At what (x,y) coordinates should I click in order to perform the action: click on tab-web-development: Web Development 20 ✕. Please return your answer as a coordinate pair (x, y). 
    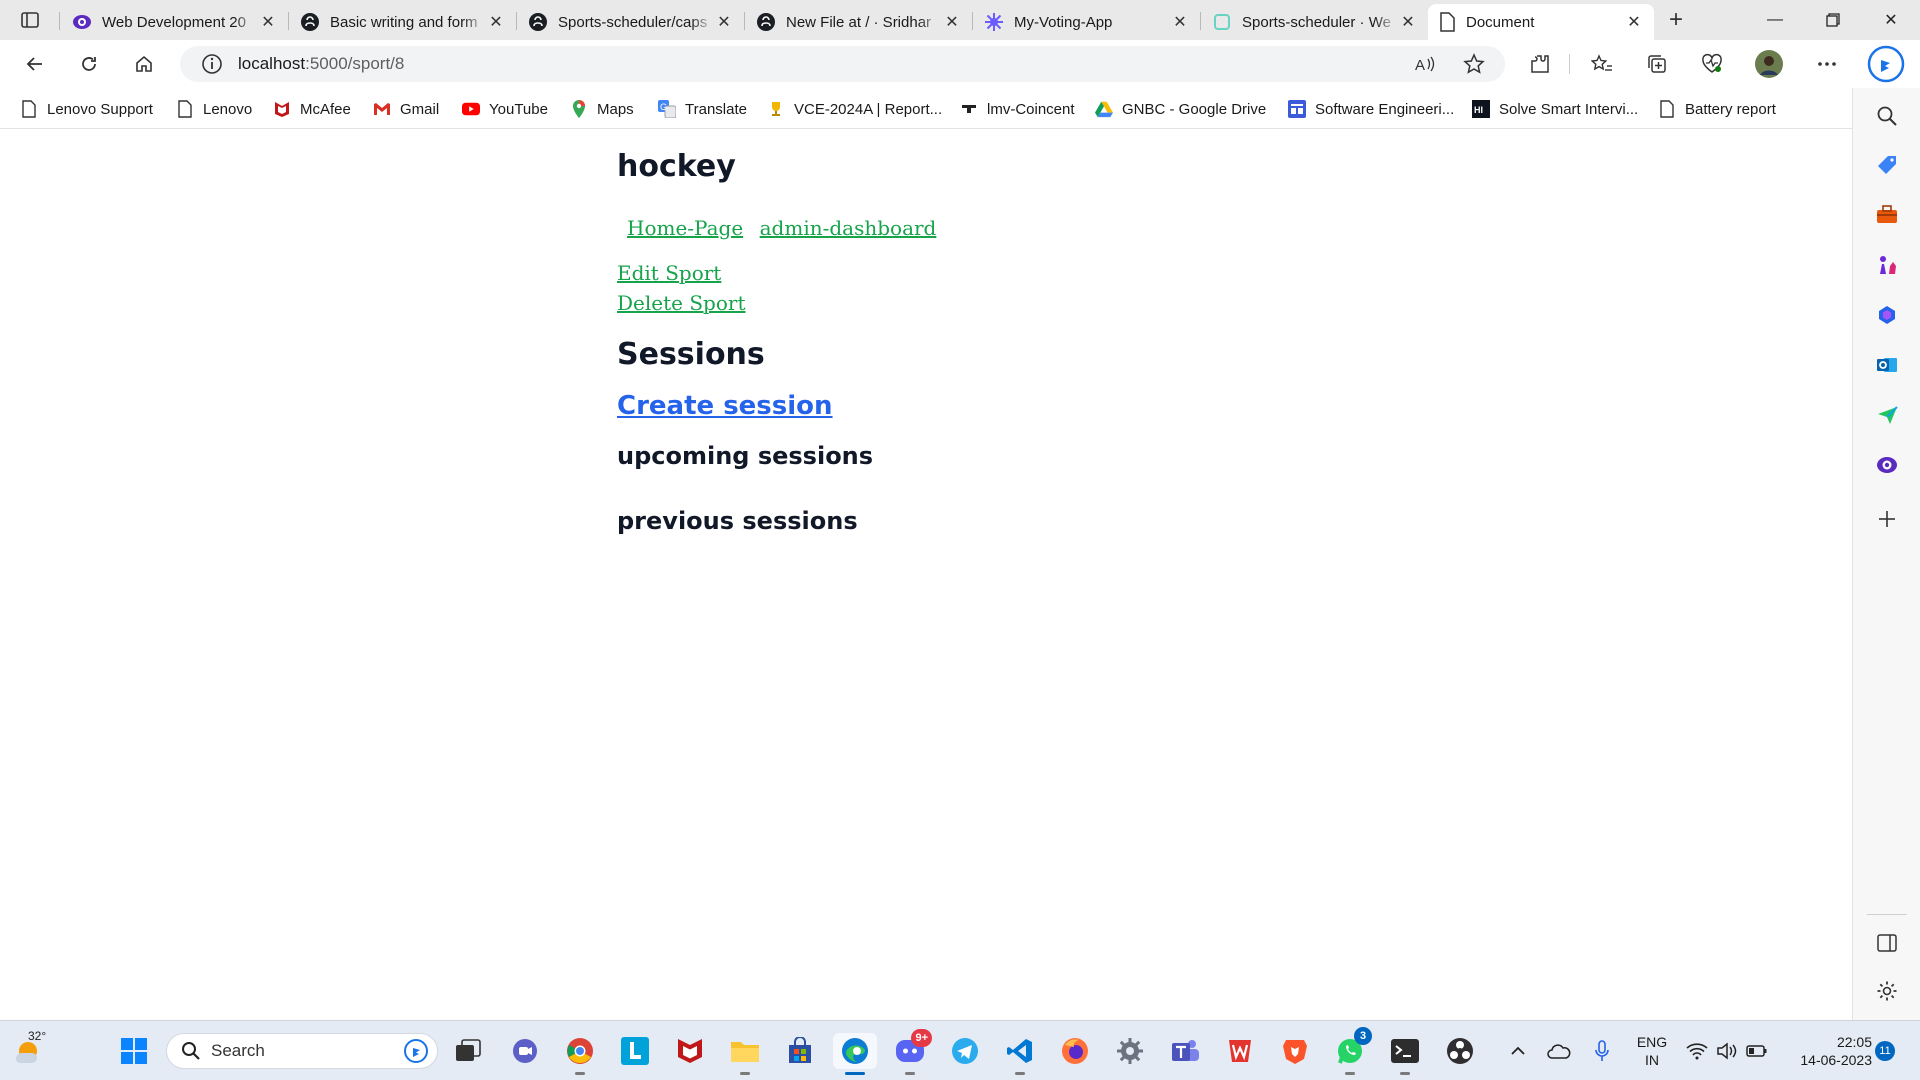
    Looking at the image, I should click on (175, 22).